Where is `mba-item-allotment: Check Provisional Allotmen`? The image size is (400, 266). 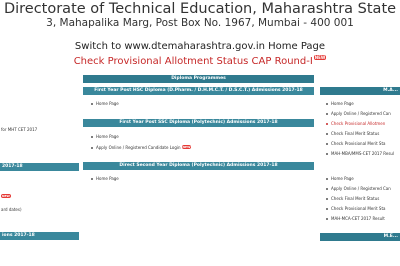
mba-item-allotment: Check Provisional Allotmen is located at coordinates (355, 123).